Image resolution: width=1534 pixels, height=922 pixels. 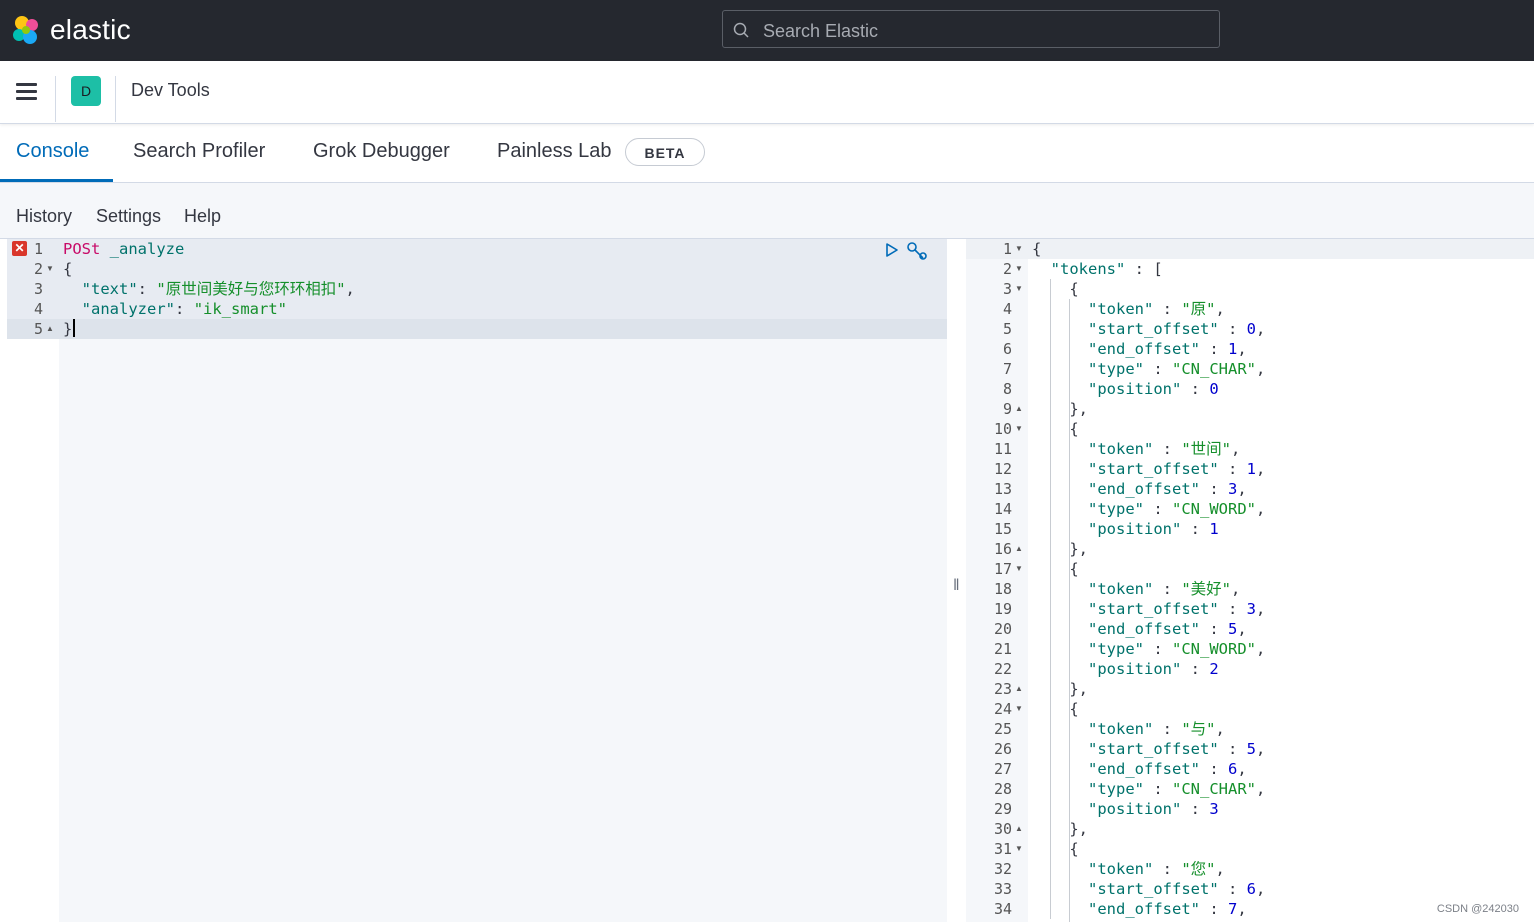 What do you see at coordinates (1002, 689) in the screenshot?
I see `line-number: 23` at bounding box center [1002, 689].